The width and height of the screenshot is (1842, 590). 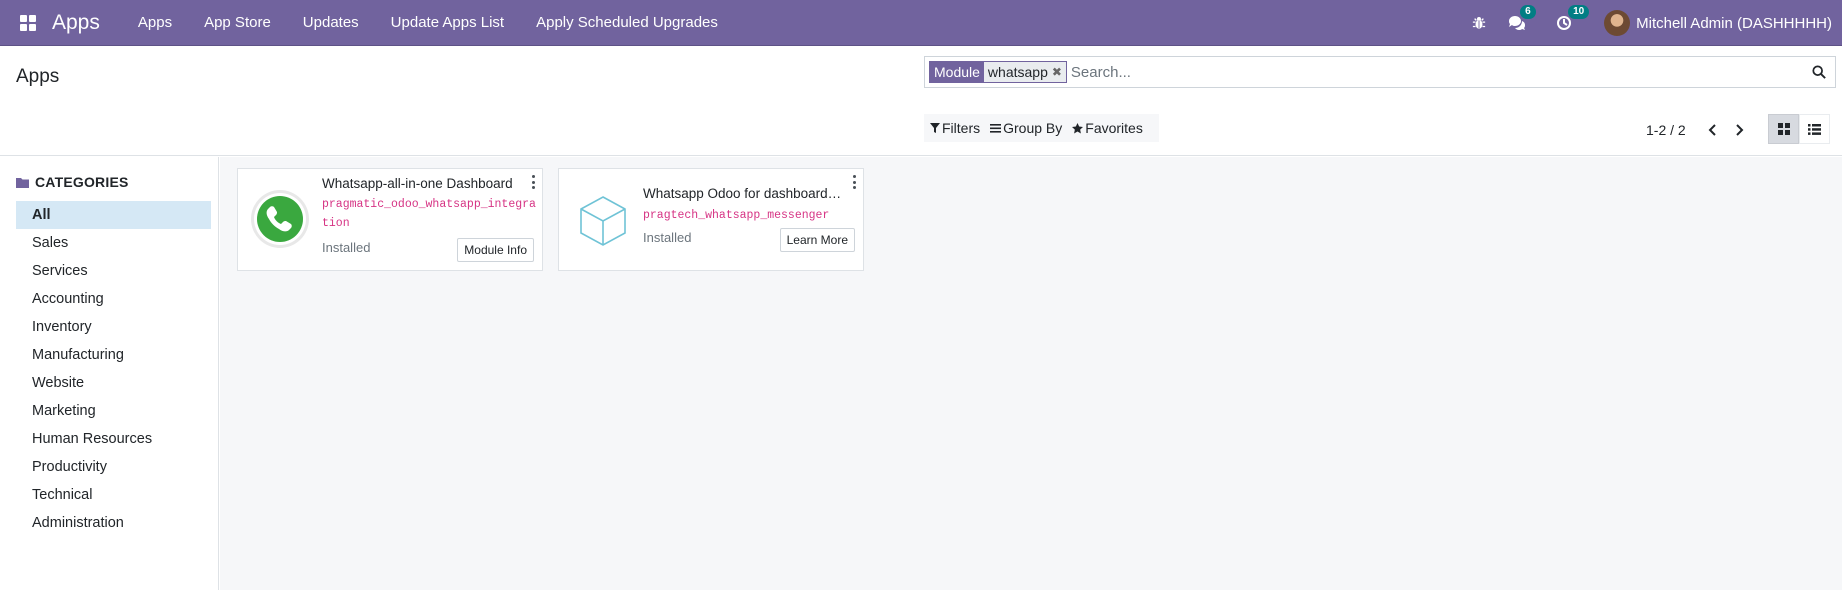 I want to click on menu-apply-scheduled-upgrades: Apply Scheduled Upgrades, so click(x=627, y=22).